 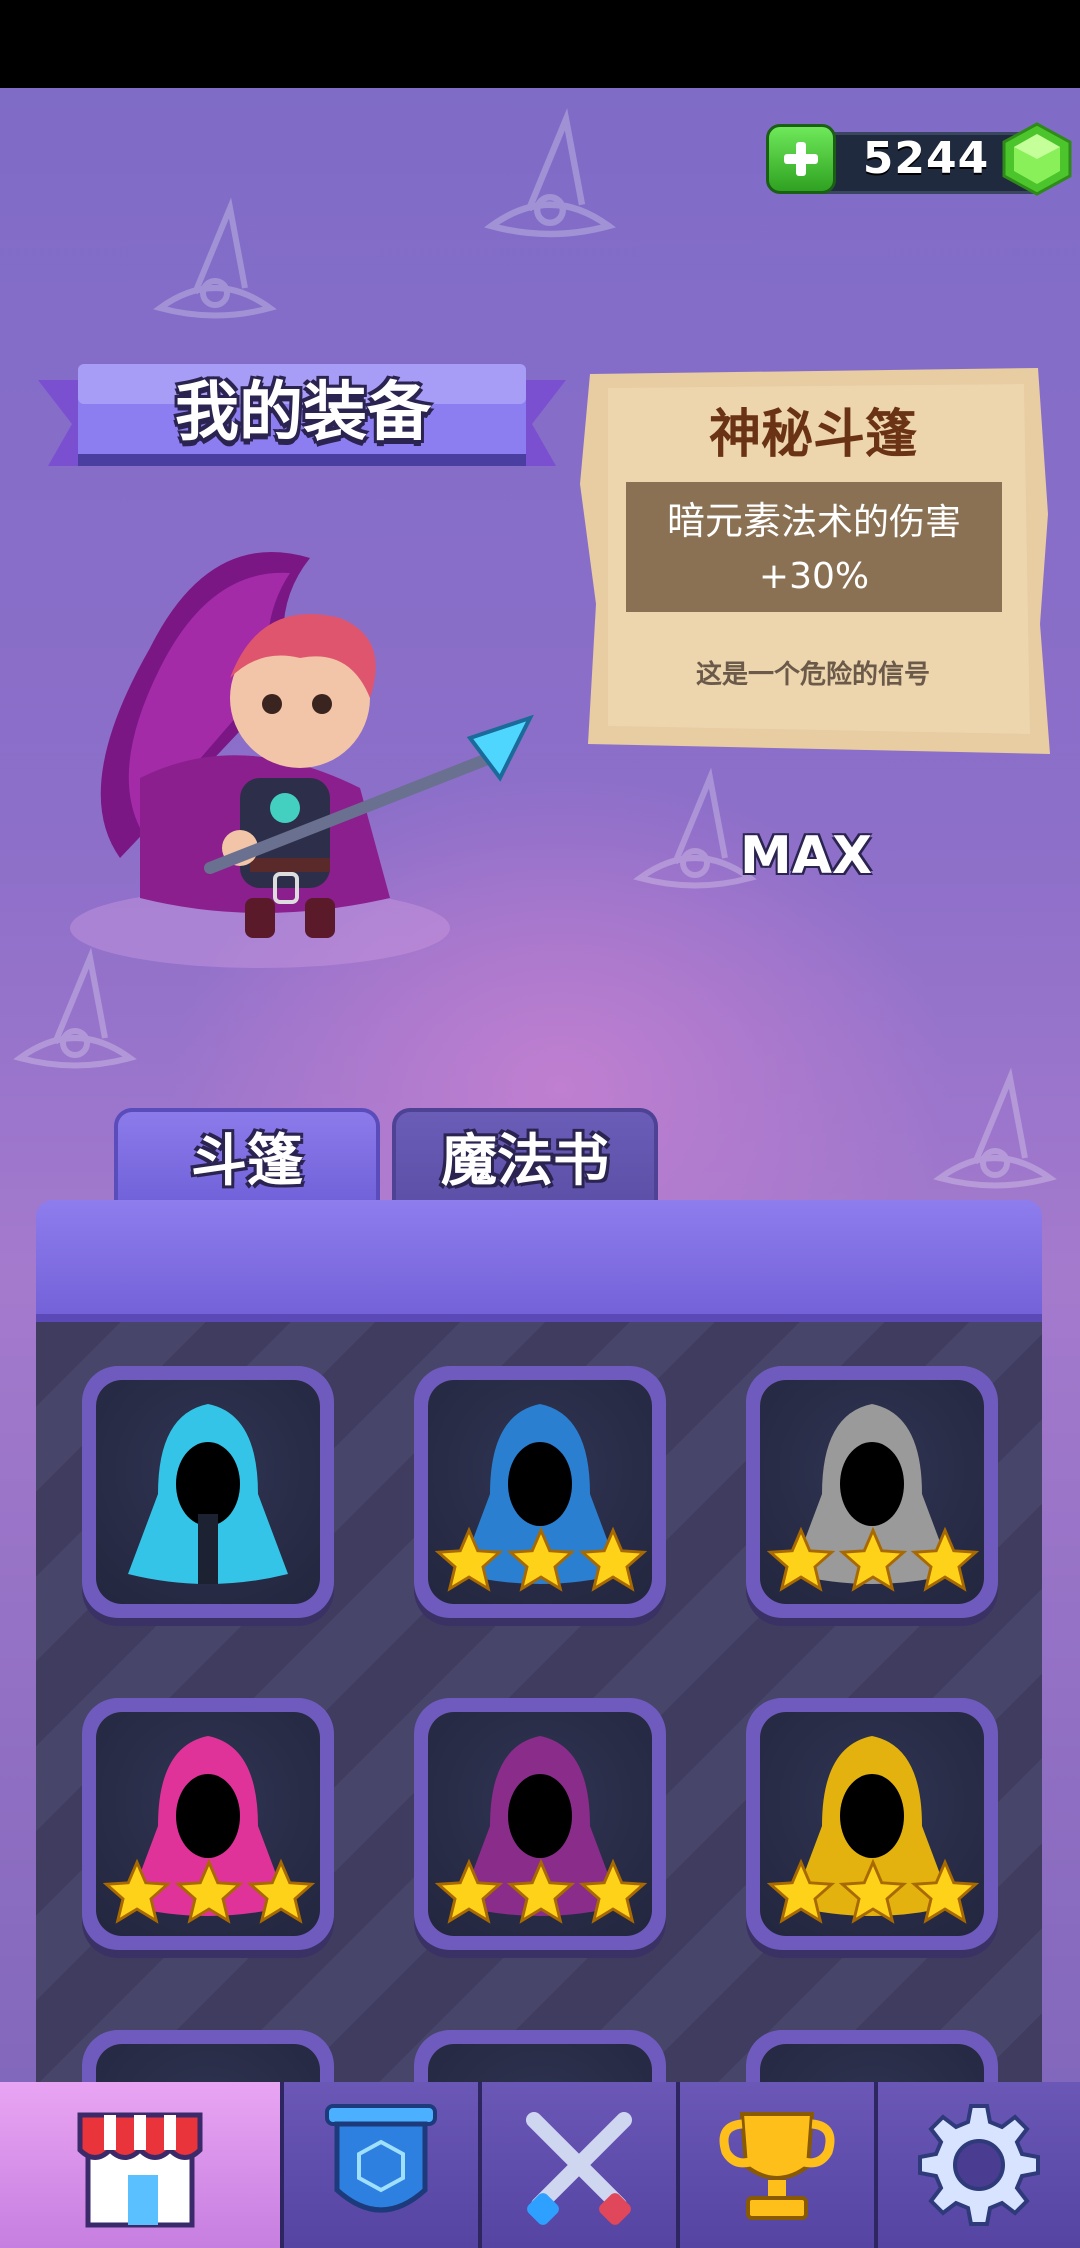 I want to click on item-effect: 暗元素法术的伤害, so click(x=814, y=522).